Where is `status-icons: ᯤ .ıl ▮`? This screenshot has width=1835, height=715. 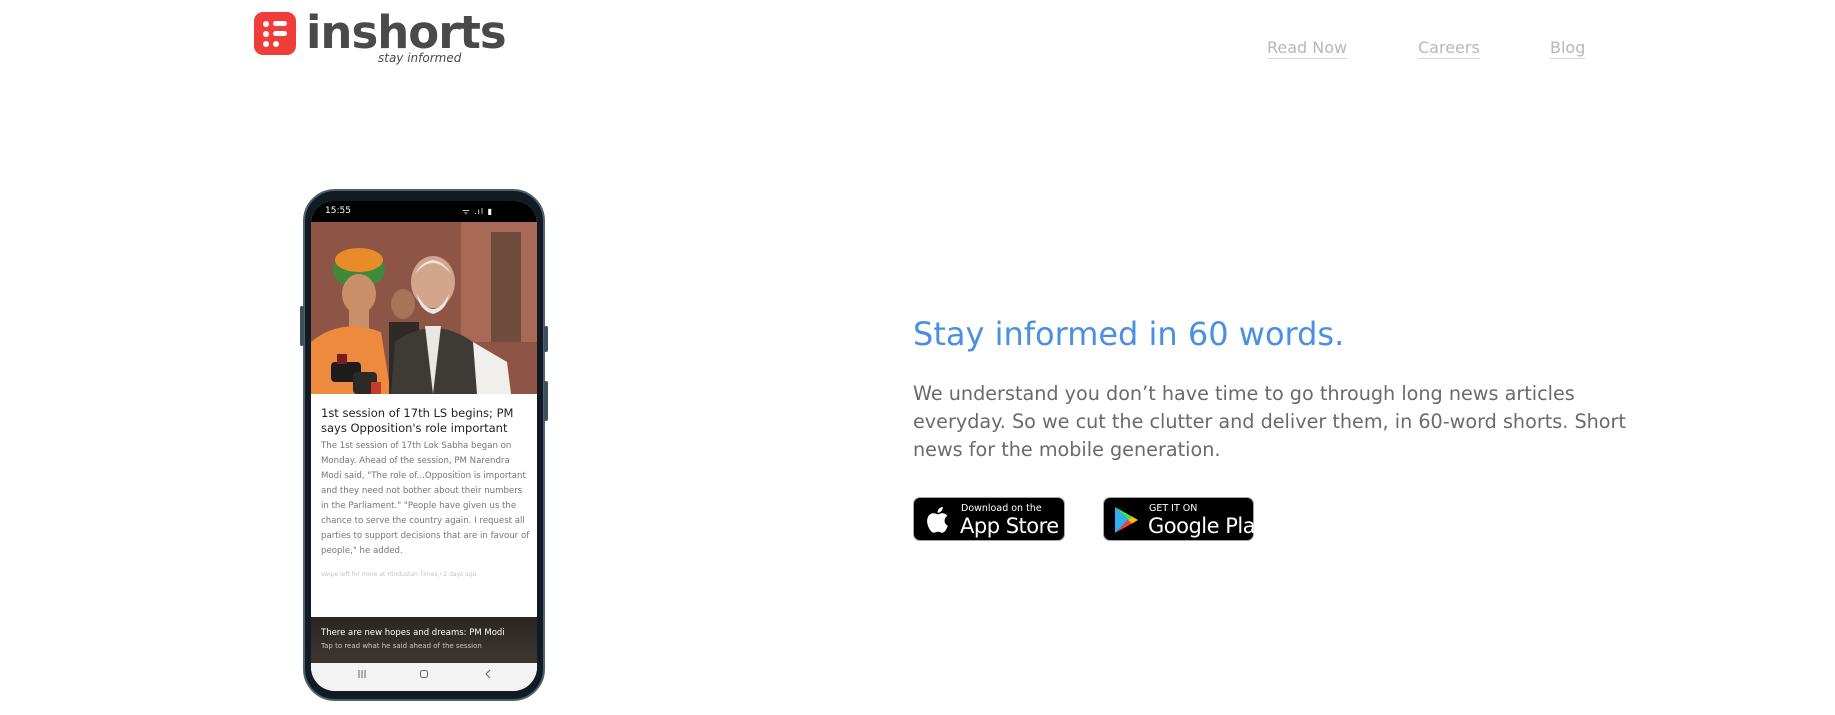 status-icons: ᯤ .ıl ▮ is located at coordinates (477, 211).